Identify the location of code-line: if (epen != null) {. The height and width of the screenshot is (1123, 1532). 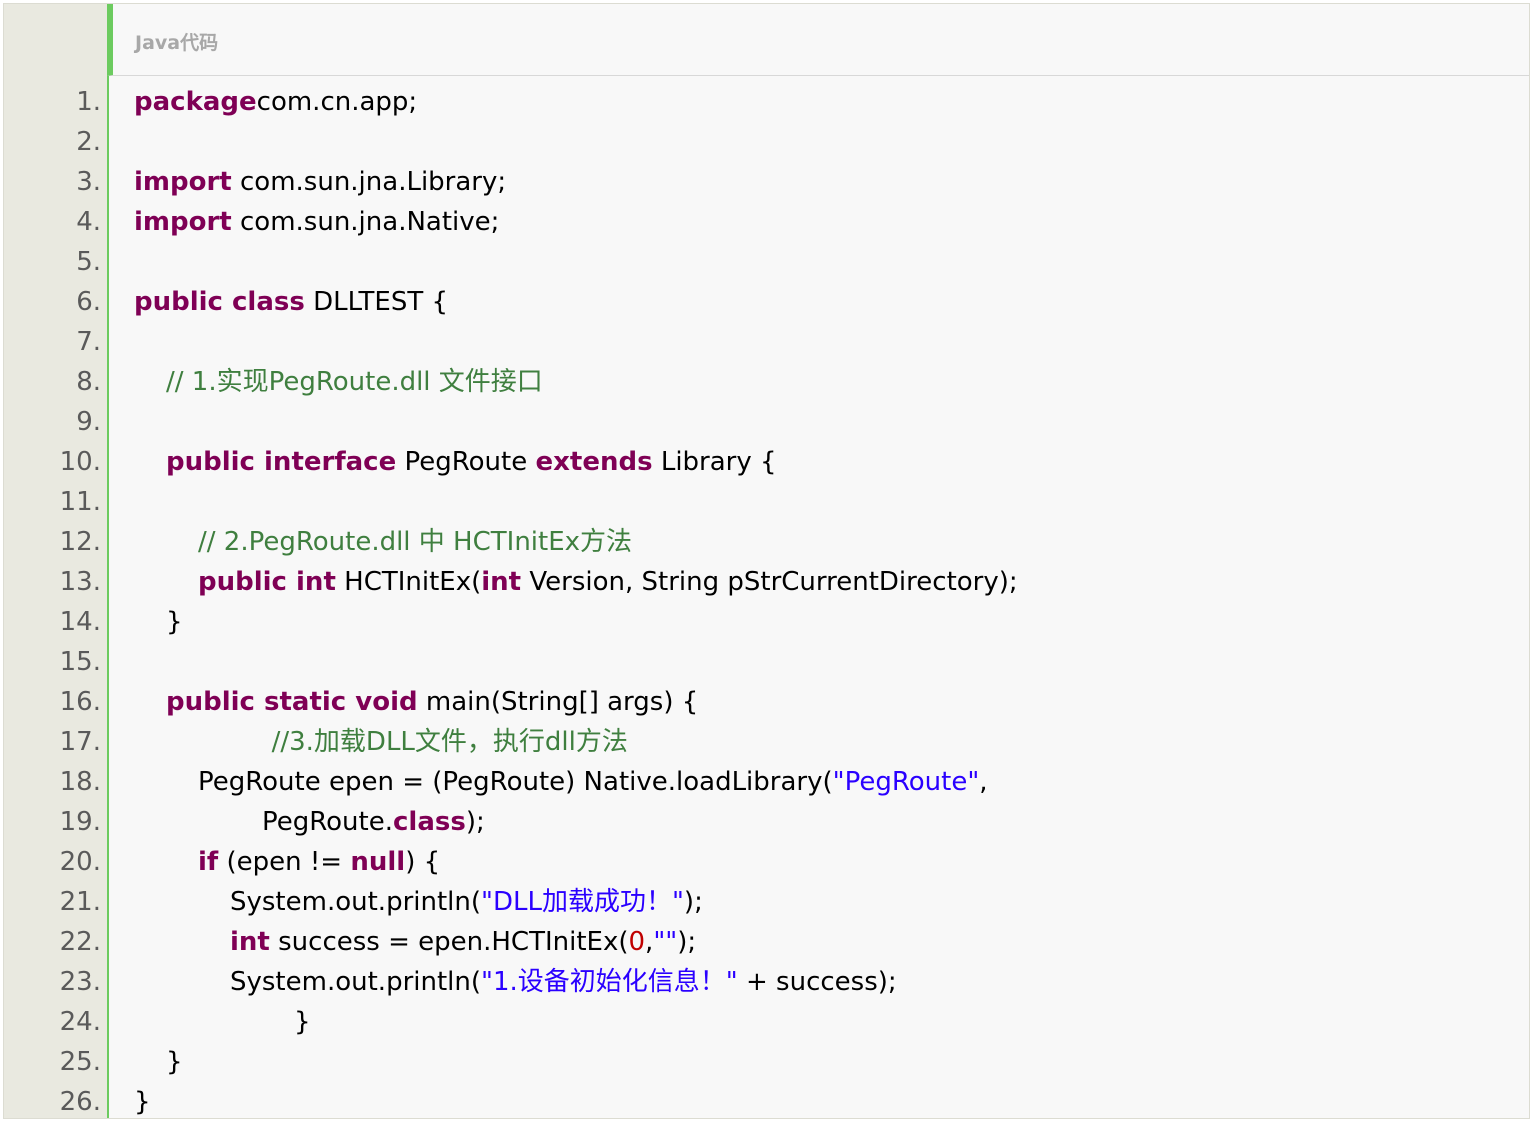
(319, 862).